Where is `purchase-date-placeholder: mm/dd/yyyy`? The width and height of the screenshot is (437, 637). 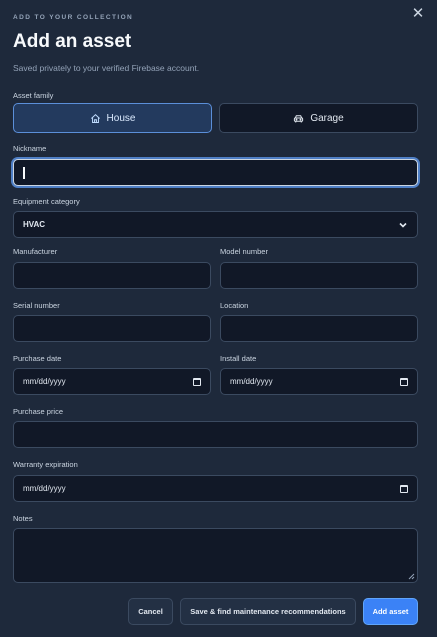
purchase-date-placeholder: mm/dd/yyyy is located at coordinates (44, 381).